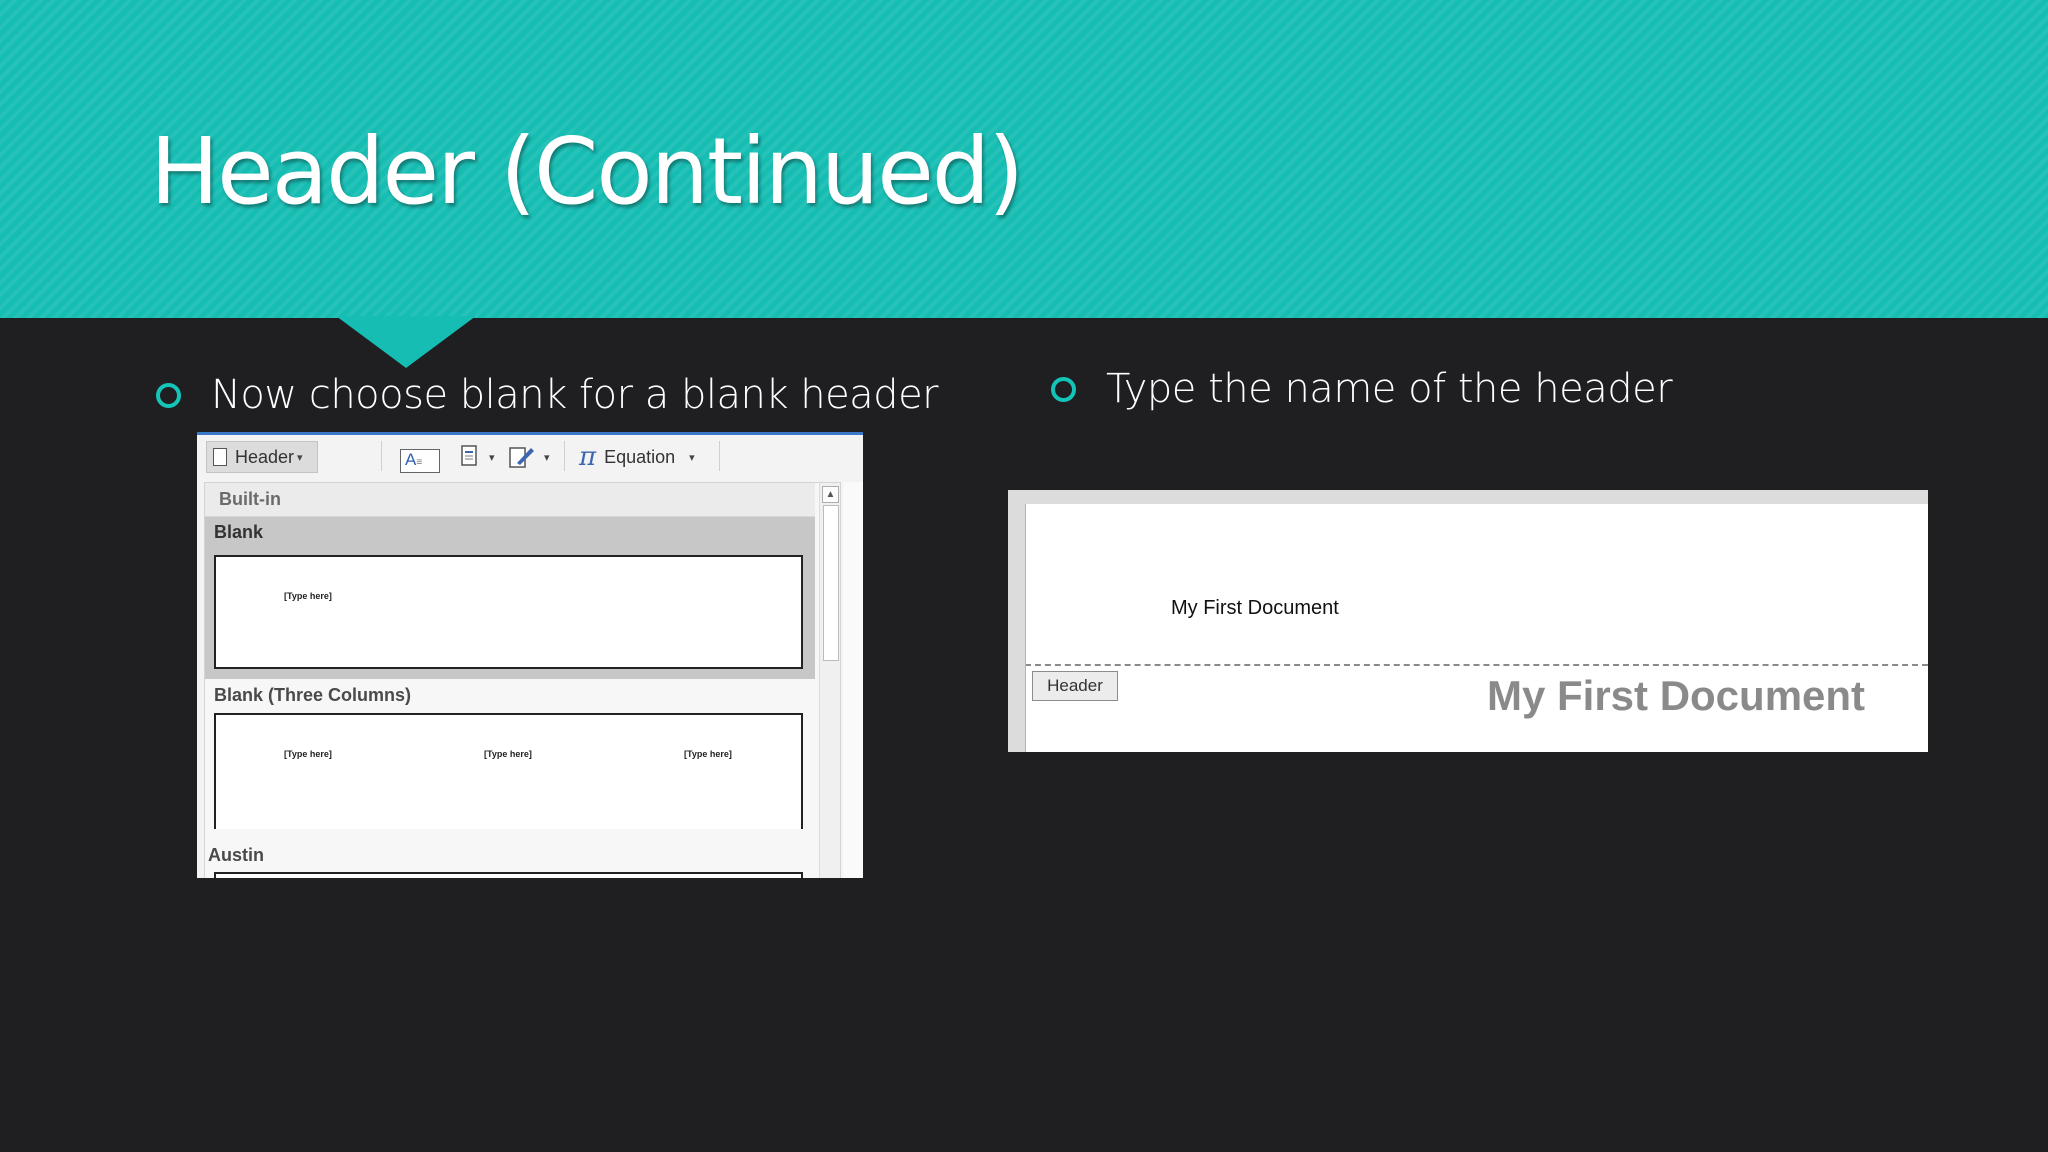 Image resolution: width=2048 pixels, height=1152 pixels. Describe the element at coordinates (406, 342) in the screenshot. I see `title-notch` at that location.